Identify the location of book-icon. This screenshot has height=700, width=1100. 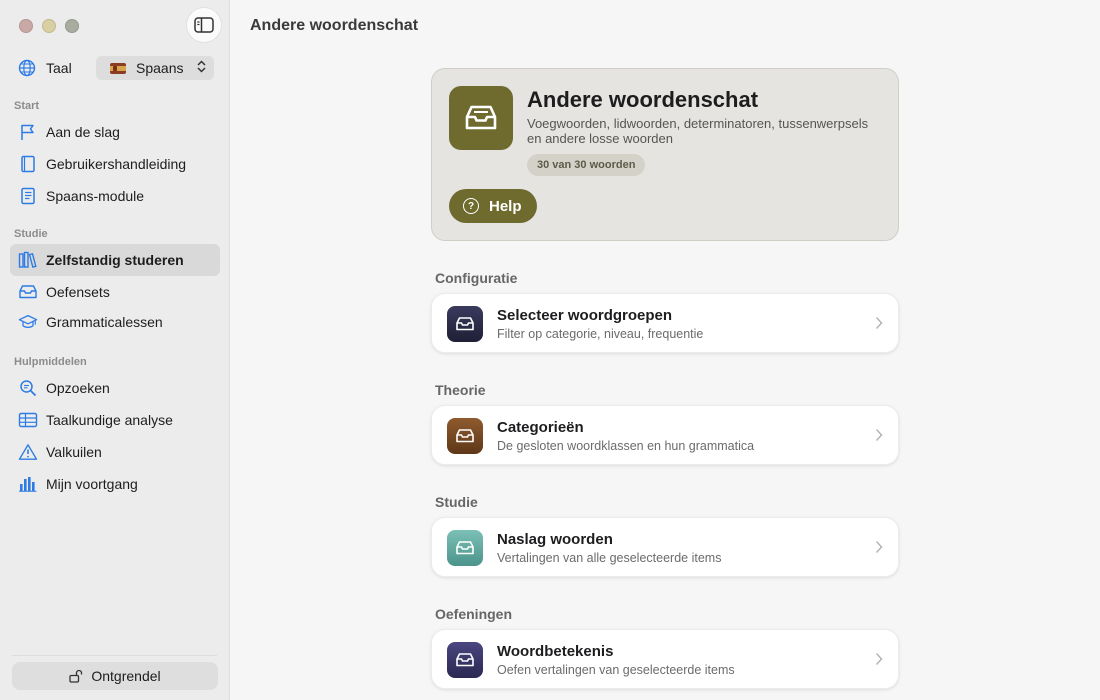
(28, 164).